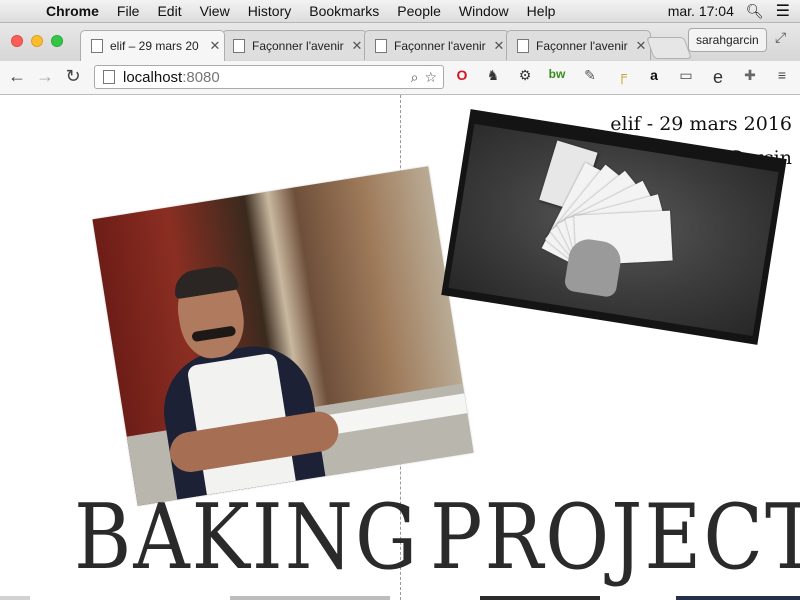 The image size is (800, 600). I want to click on e-icon: e, so click(718, 77).